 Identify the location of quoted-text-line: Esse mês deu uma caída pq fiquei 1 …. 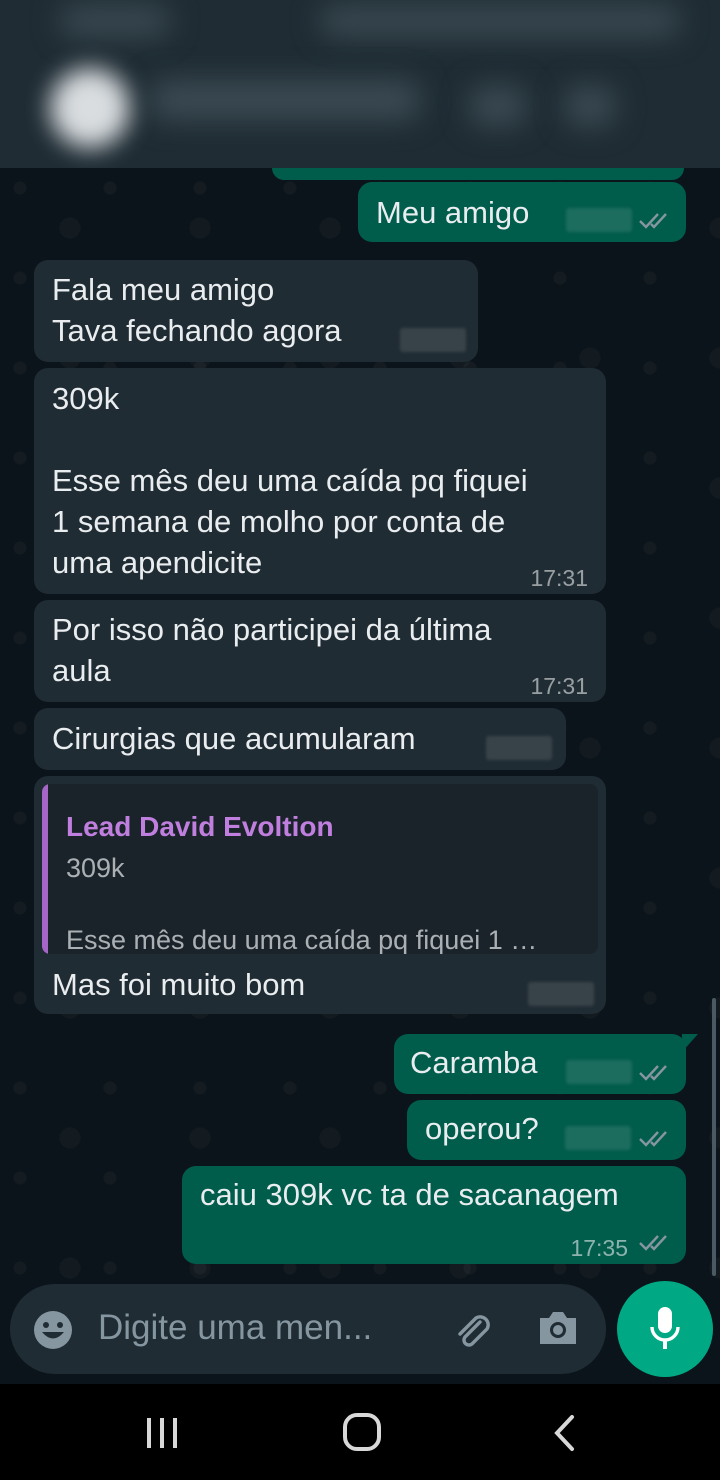
(302, 939).